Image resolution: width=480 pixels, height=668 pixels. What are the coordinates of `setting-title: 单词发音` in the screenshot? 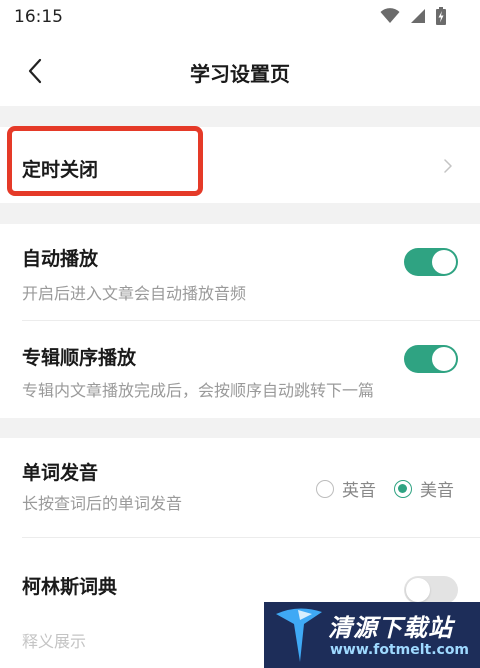 It's located at (60, 473).